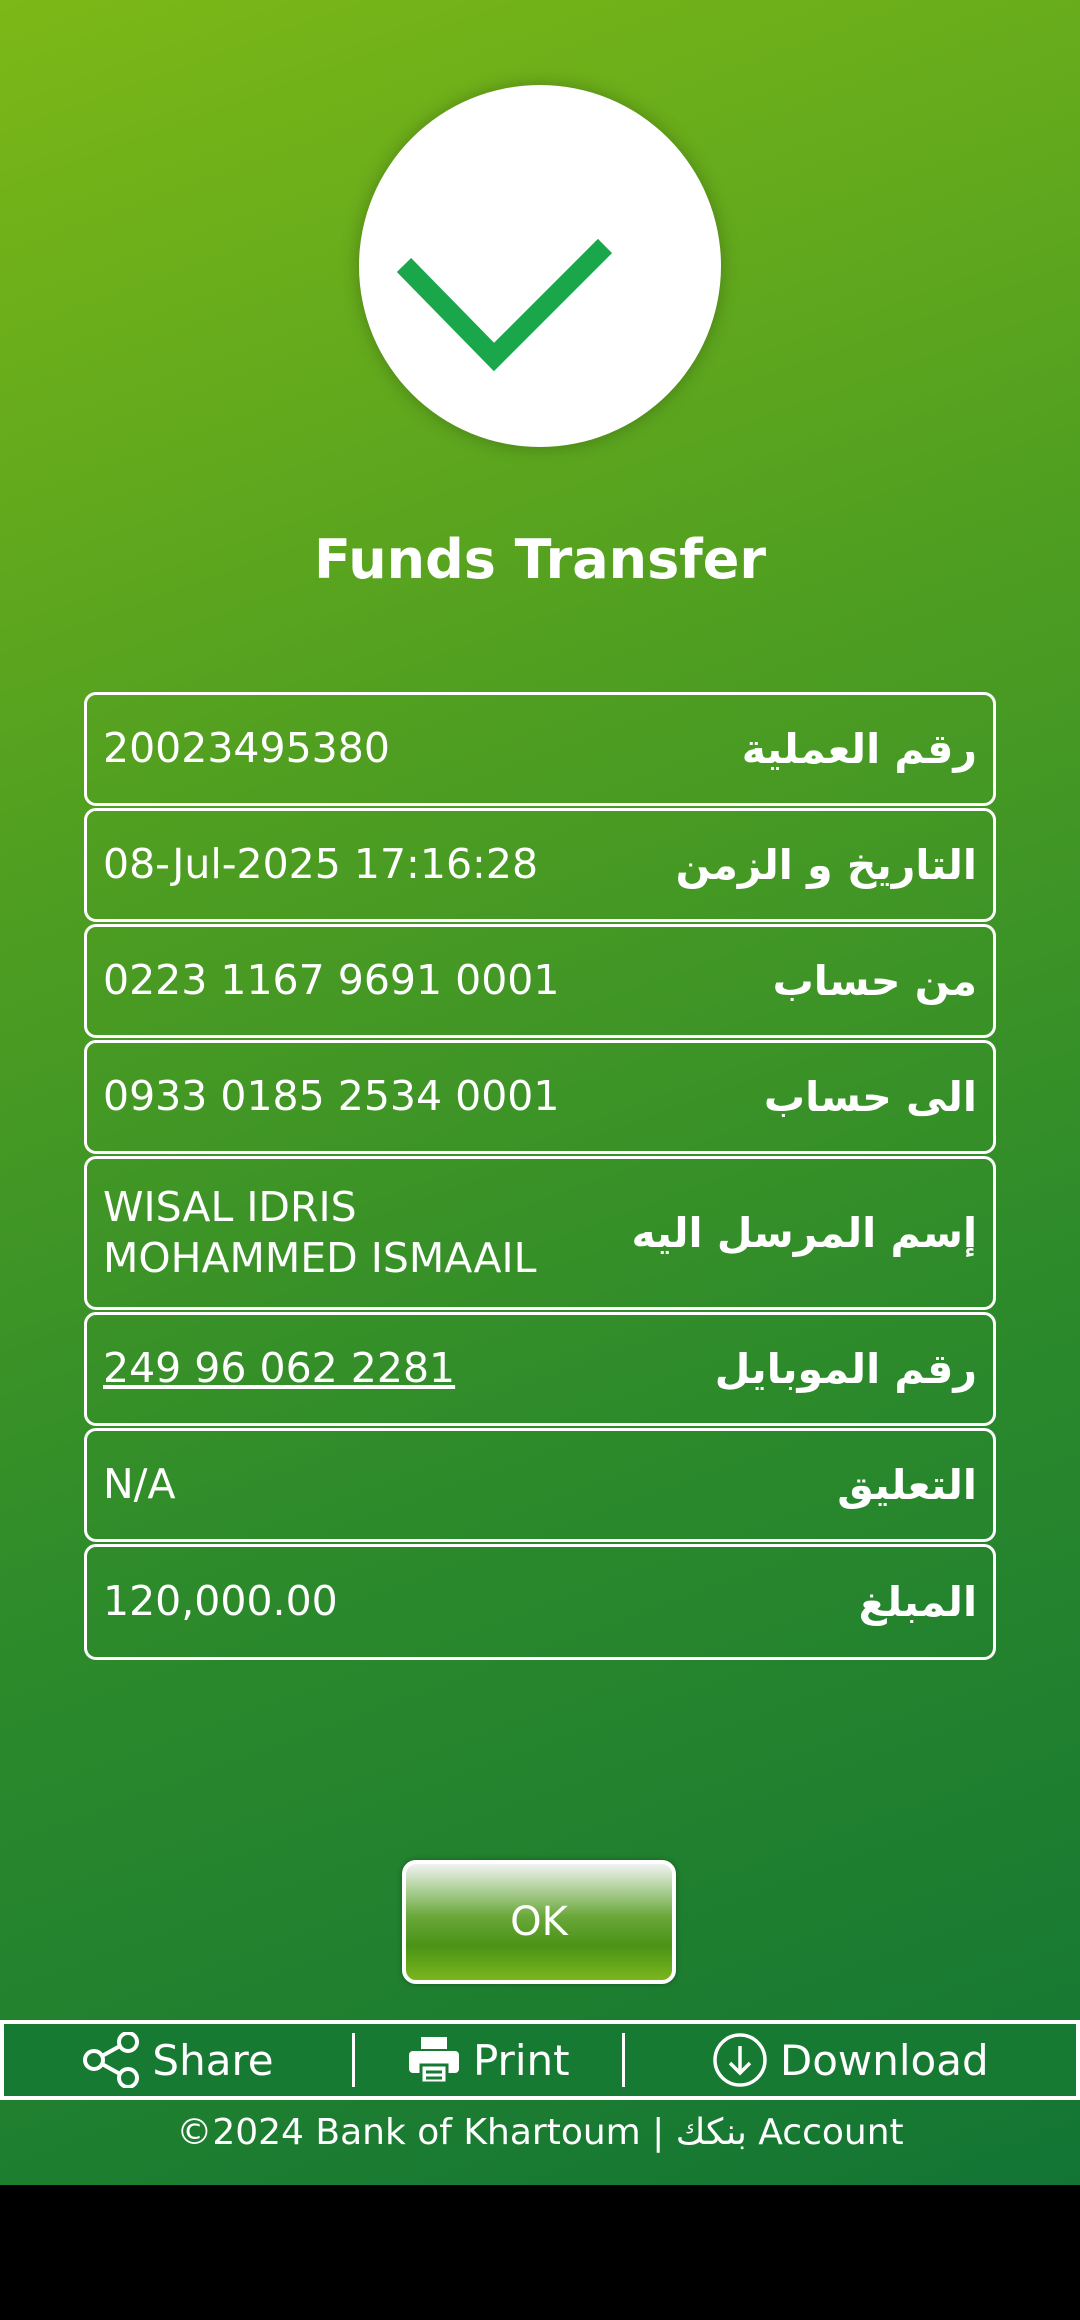 The image size is (1080, 2320). What do you see at coordinates (279, 1368) in the screenshot?
I see `mobile-number-link: 249 96 062 2281` at bounding box center [279, 1368].